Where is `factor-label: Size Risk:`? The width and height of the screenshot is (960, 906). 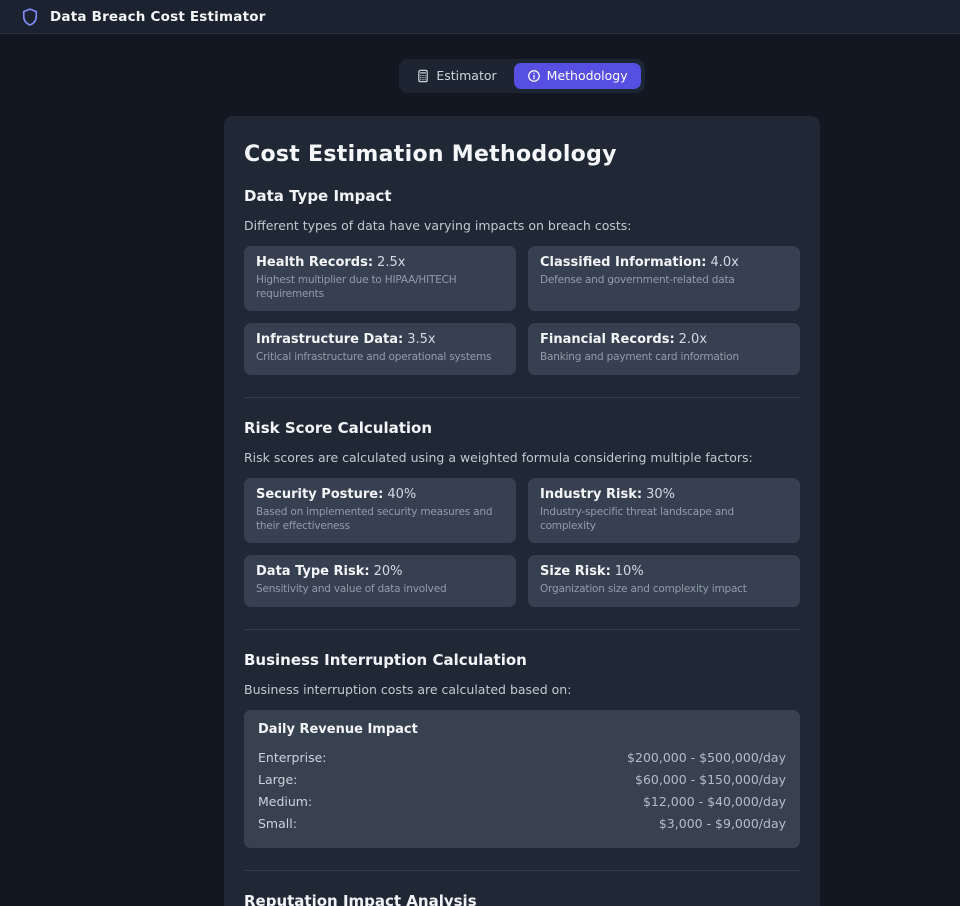
factor-label: Size Risk: is located at coordinates (575, 572).